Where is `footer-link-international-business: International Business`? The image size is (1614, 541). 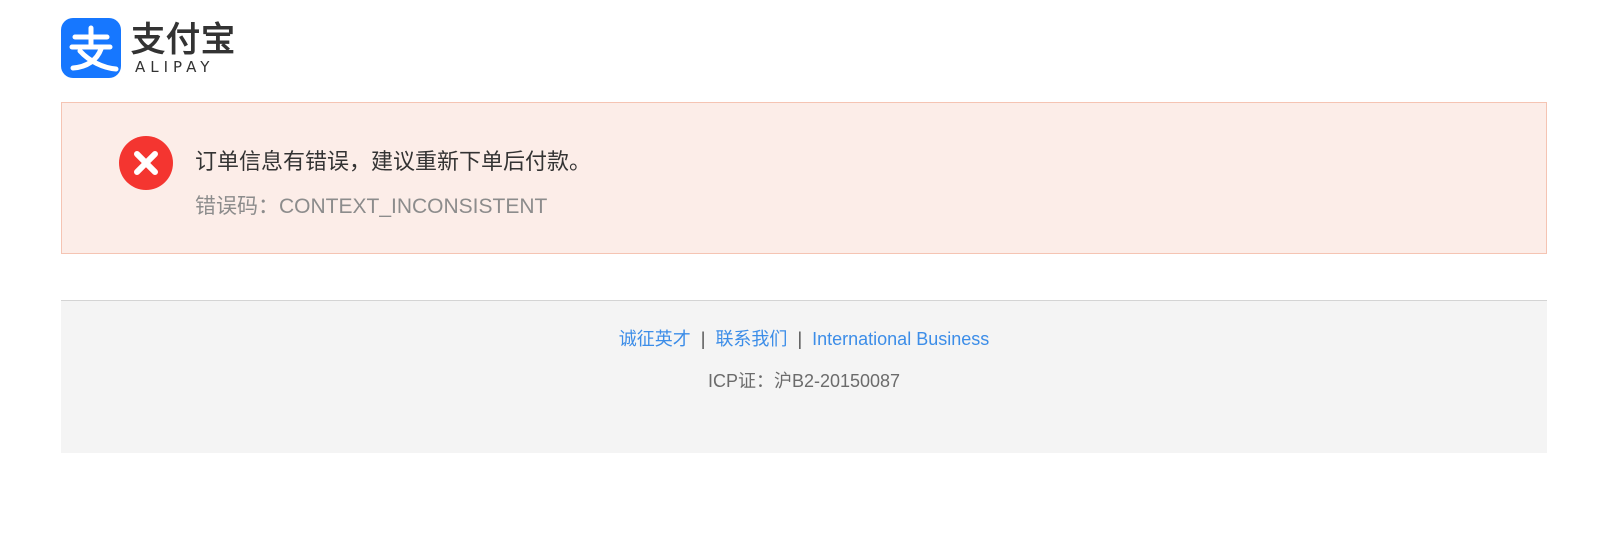 footer-link-international-business: International Business is located at coordinates (900, 339).